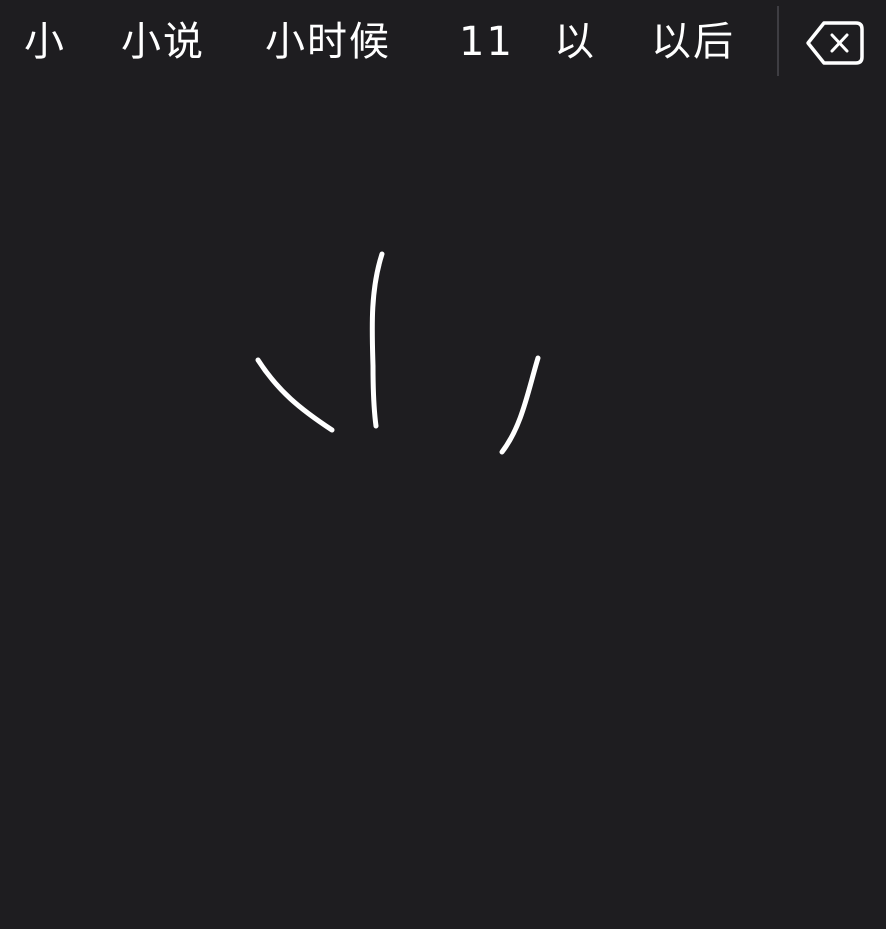 The image size is (886, 929). What do you see at coordinates (328, 42) in the screenshot?
I see `candidate-item: 小时候` at bounding box center [328, 42].